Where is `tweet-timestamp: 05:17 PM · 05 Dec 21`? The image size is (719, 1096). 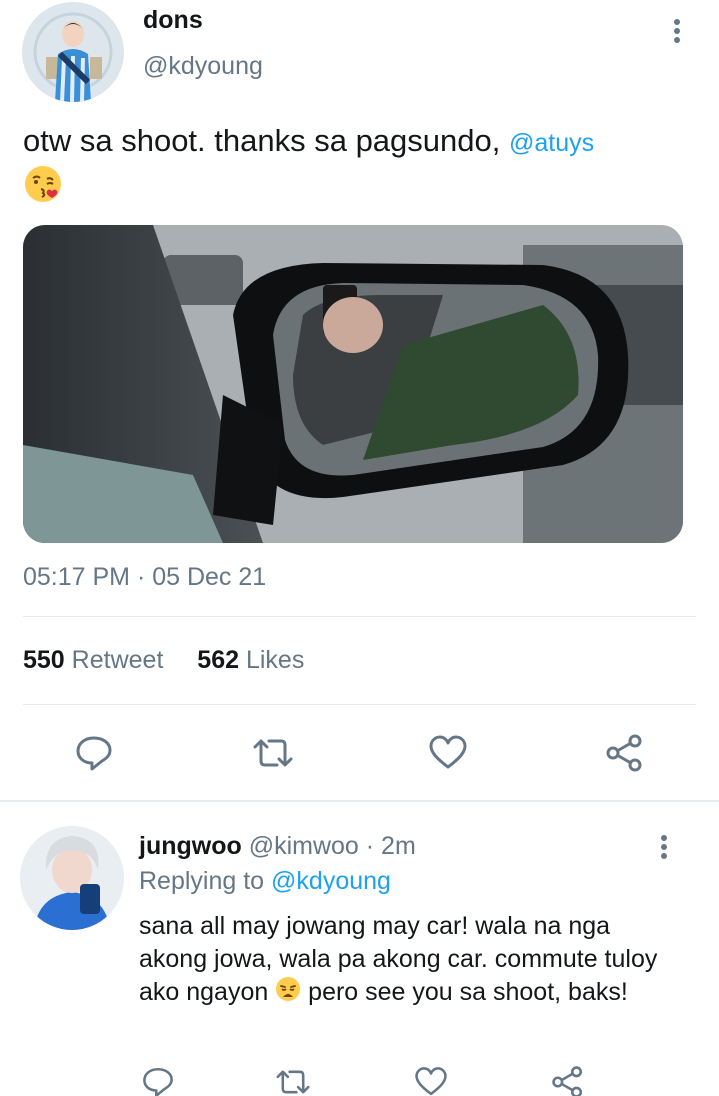
tweet-timestamp: 05:17 PM · 05 Dec 21 is located at coordinates (144, 577).